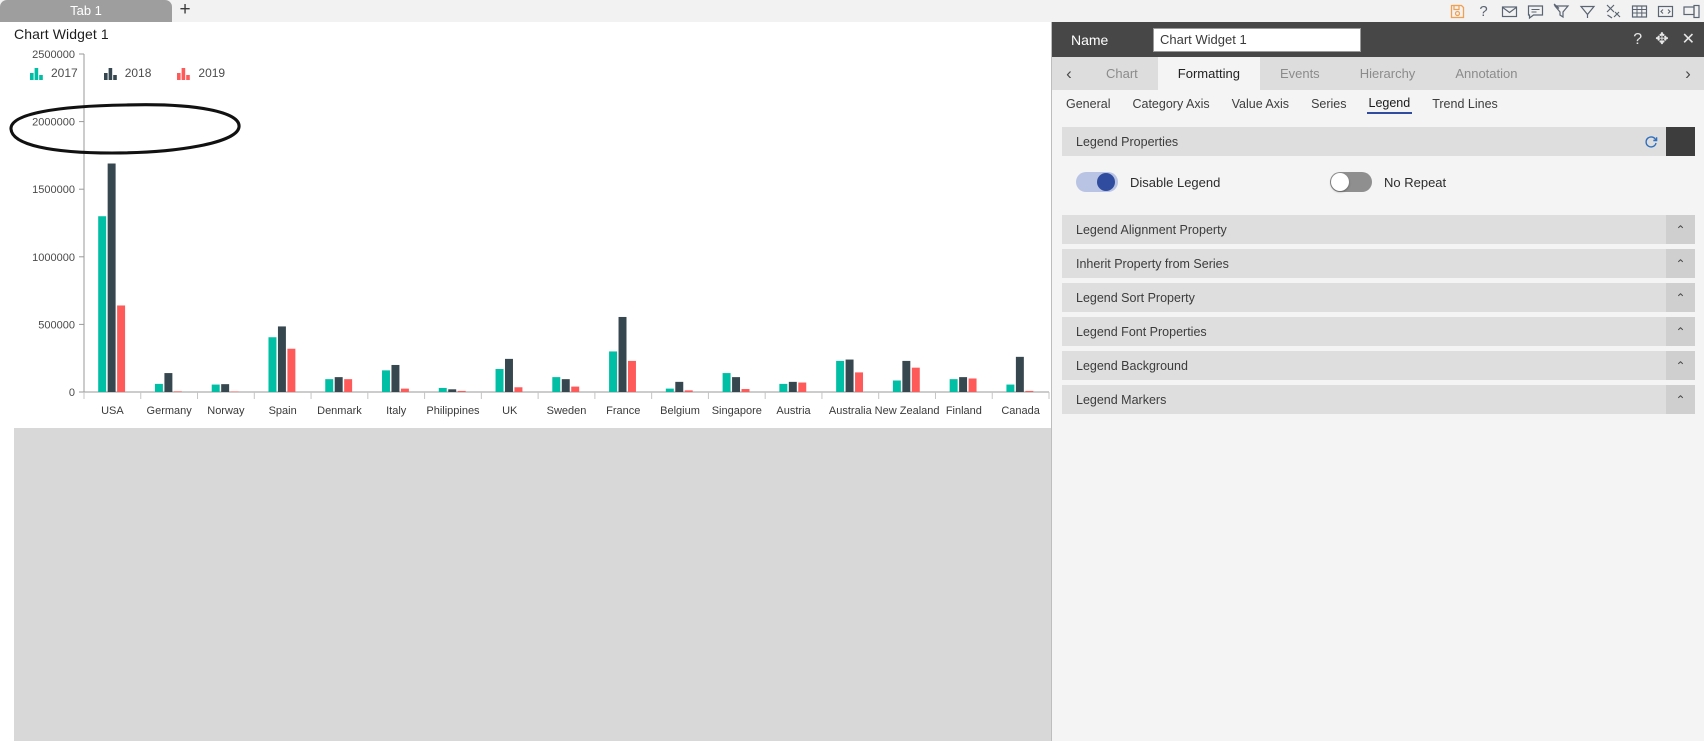 This screenshot has height=741, width=1704. I want to click on section-legend-markers: Legend Markers ⌃, so click(1378, 399).